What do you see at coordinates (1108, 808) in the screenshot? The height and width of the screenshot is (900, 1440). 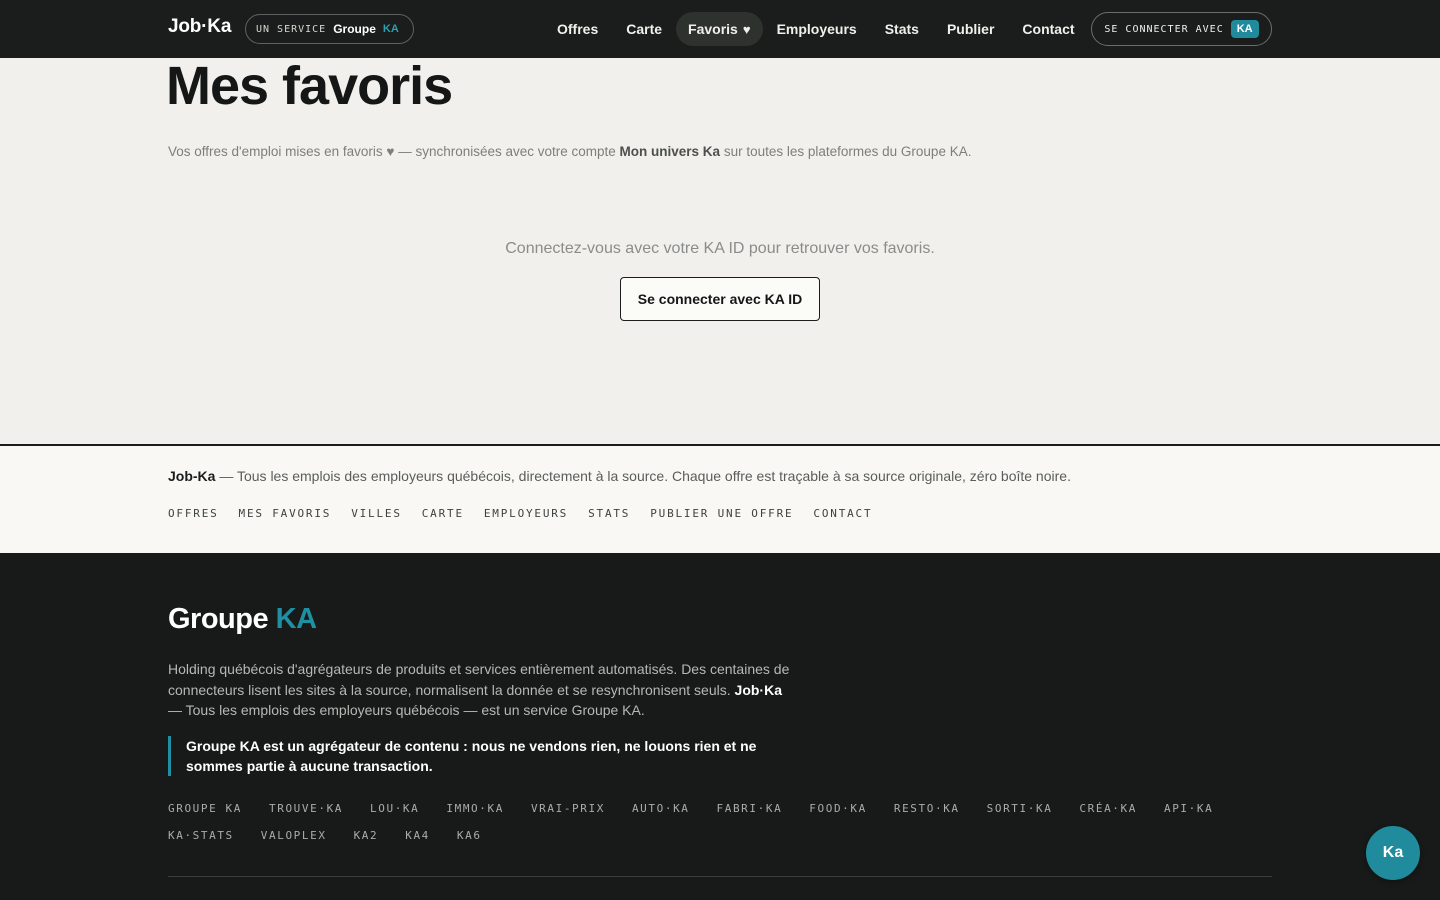 I see `network-link-crea-ka: CRÉA·KA` at bounding box center [1108, 808].